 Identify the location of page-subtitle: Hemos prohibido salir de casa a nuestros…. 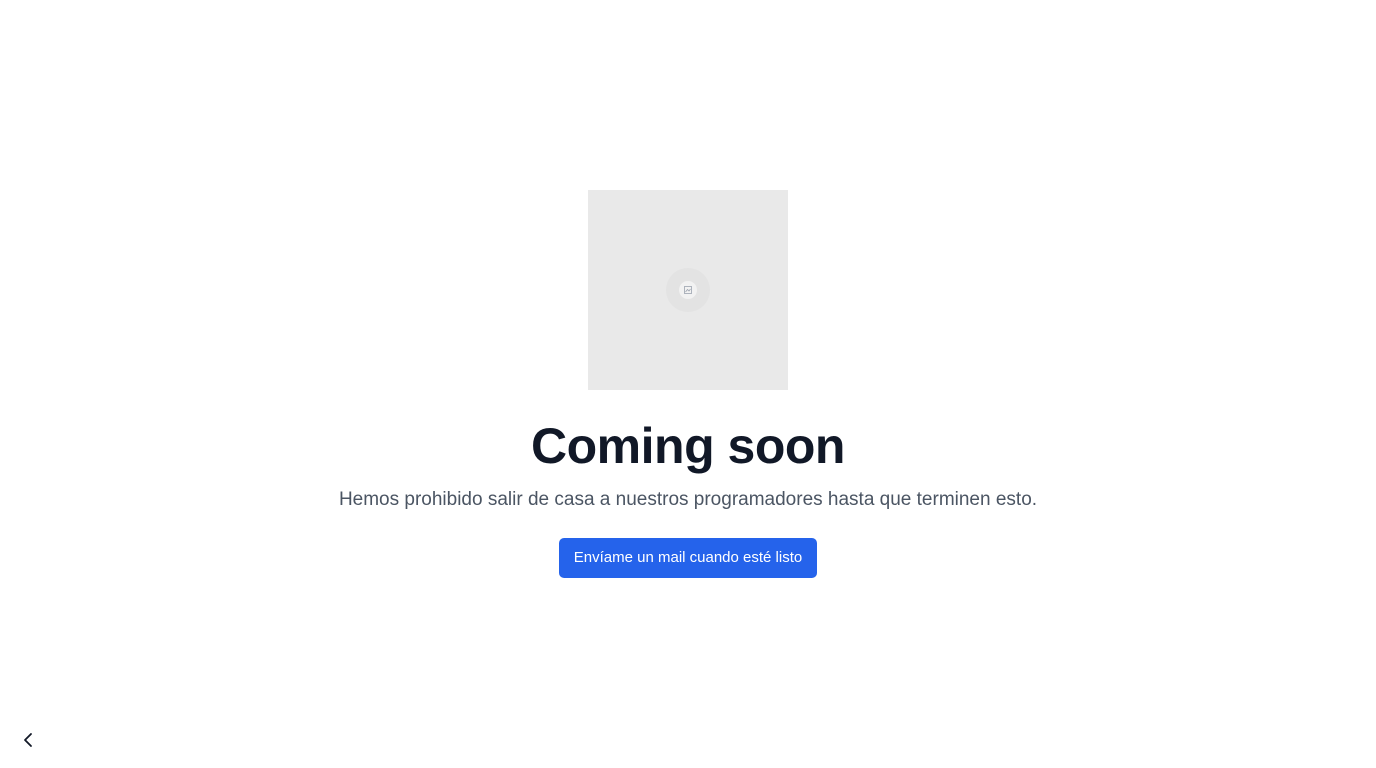
(688, 499).